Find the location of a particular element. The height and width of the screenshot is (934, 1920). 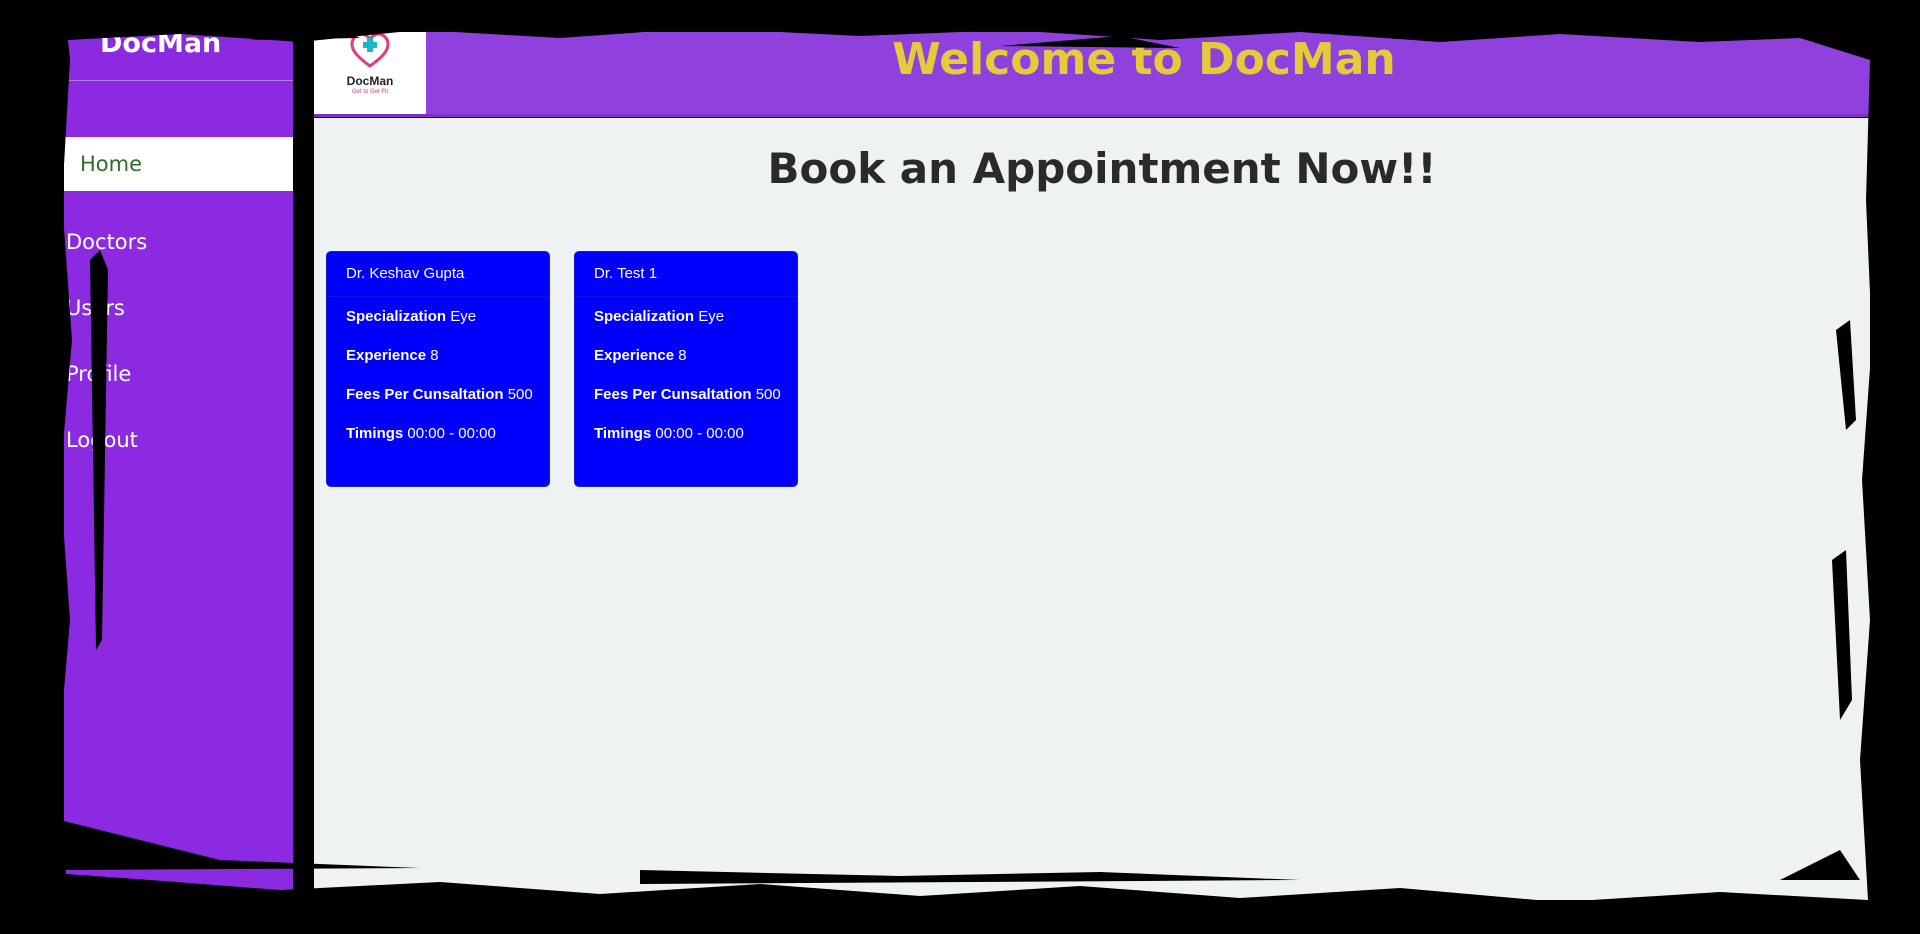

doctor-name: Dr. Test 1 is located at coordinates (686, 274).